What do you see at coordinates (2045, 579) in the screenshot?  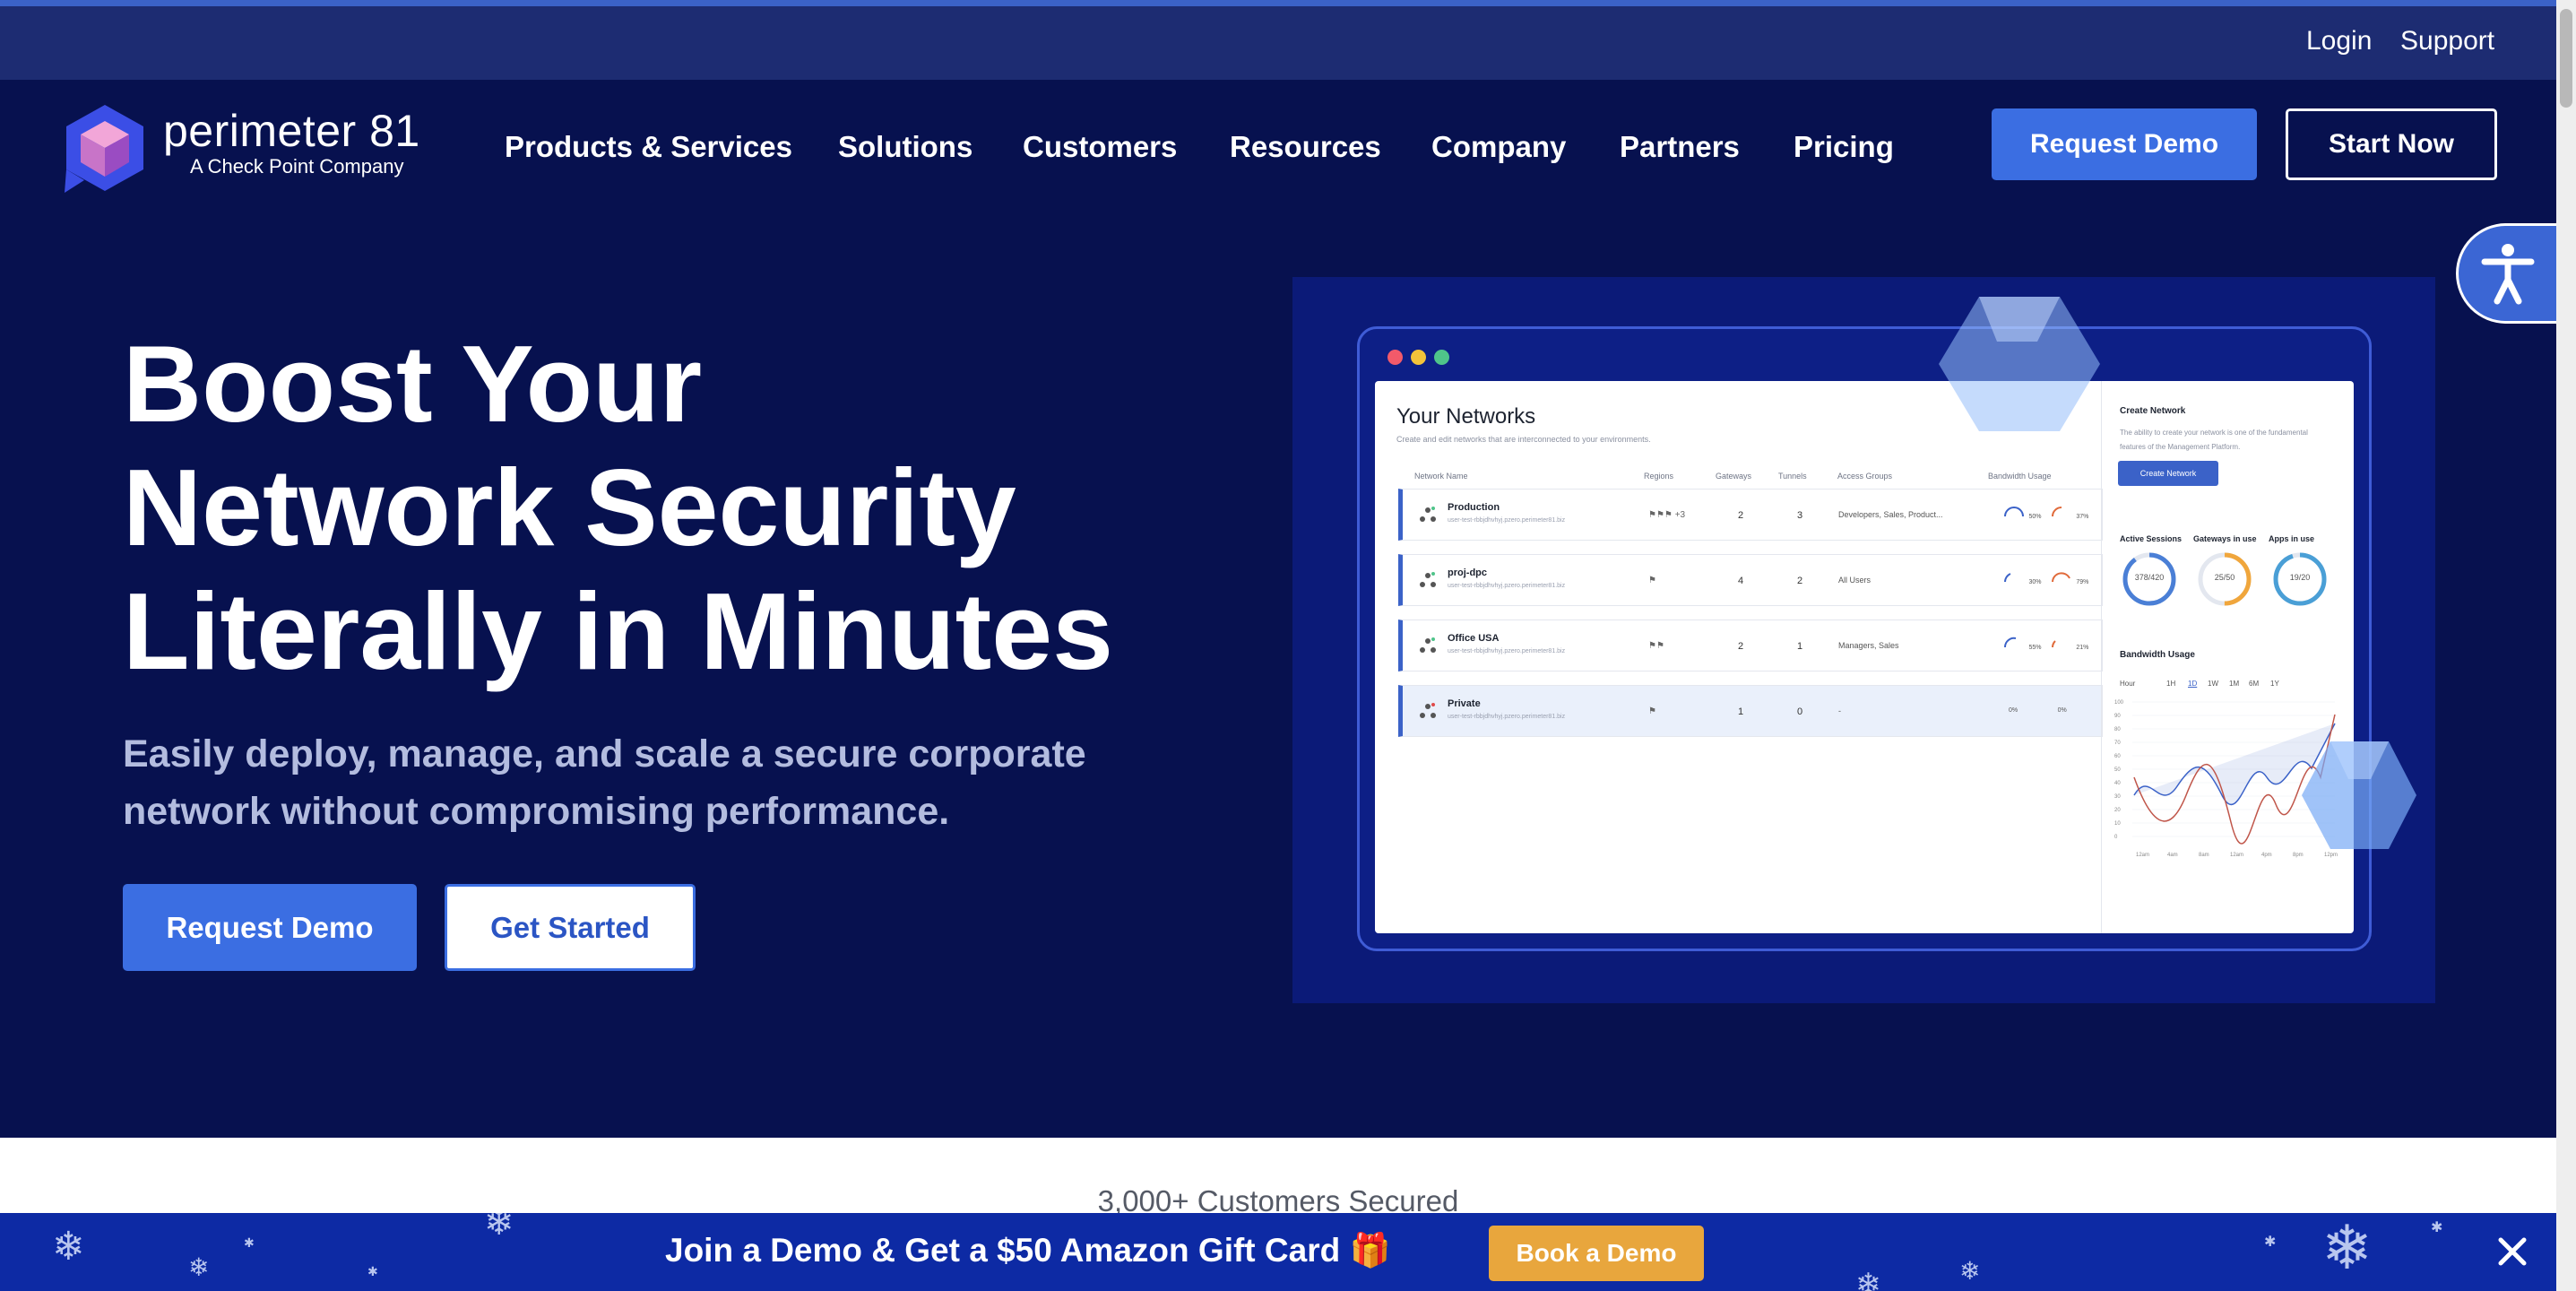 I see `bandwidth-gauges: 30% 79%` at bounding box center [2045, 579].